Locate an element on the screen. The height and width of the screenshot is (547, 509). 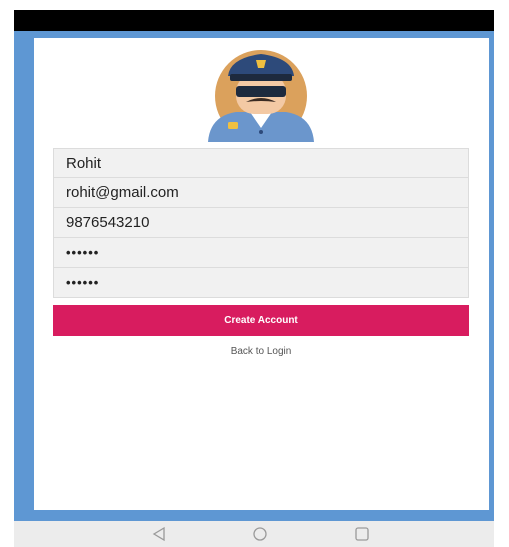
name-field: Rohit is located at coordinates (261, 163).